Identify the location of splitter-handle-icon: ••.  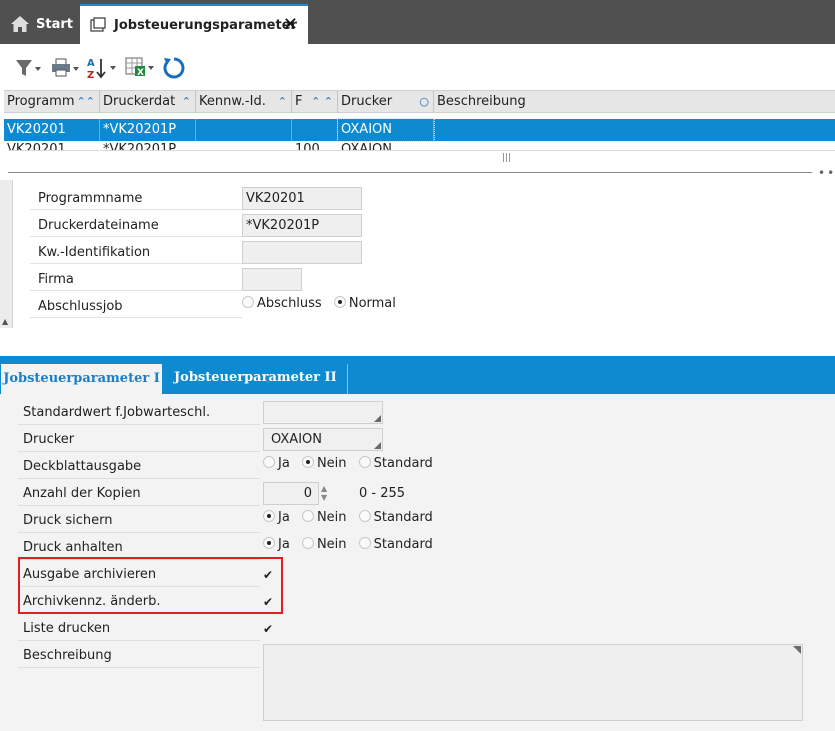
(826, 173).